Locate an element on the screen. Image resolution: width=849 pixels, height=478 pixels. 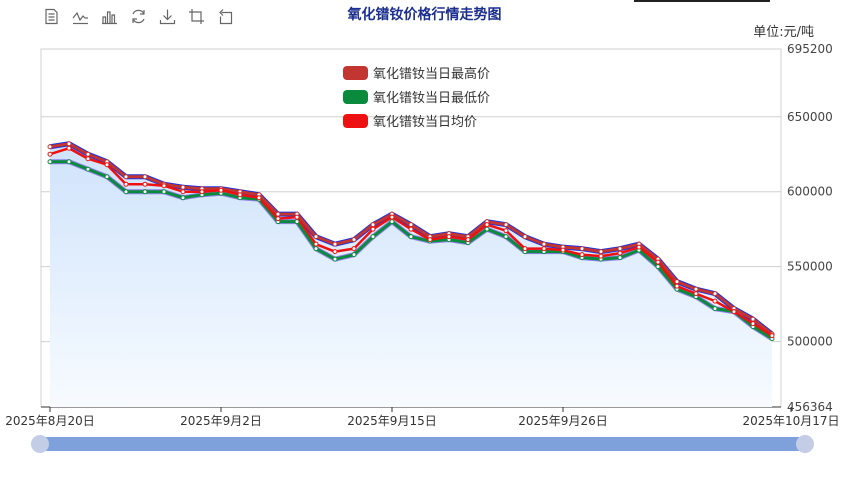
y-tick-label: 550000 is located at coordinates (810, 267).